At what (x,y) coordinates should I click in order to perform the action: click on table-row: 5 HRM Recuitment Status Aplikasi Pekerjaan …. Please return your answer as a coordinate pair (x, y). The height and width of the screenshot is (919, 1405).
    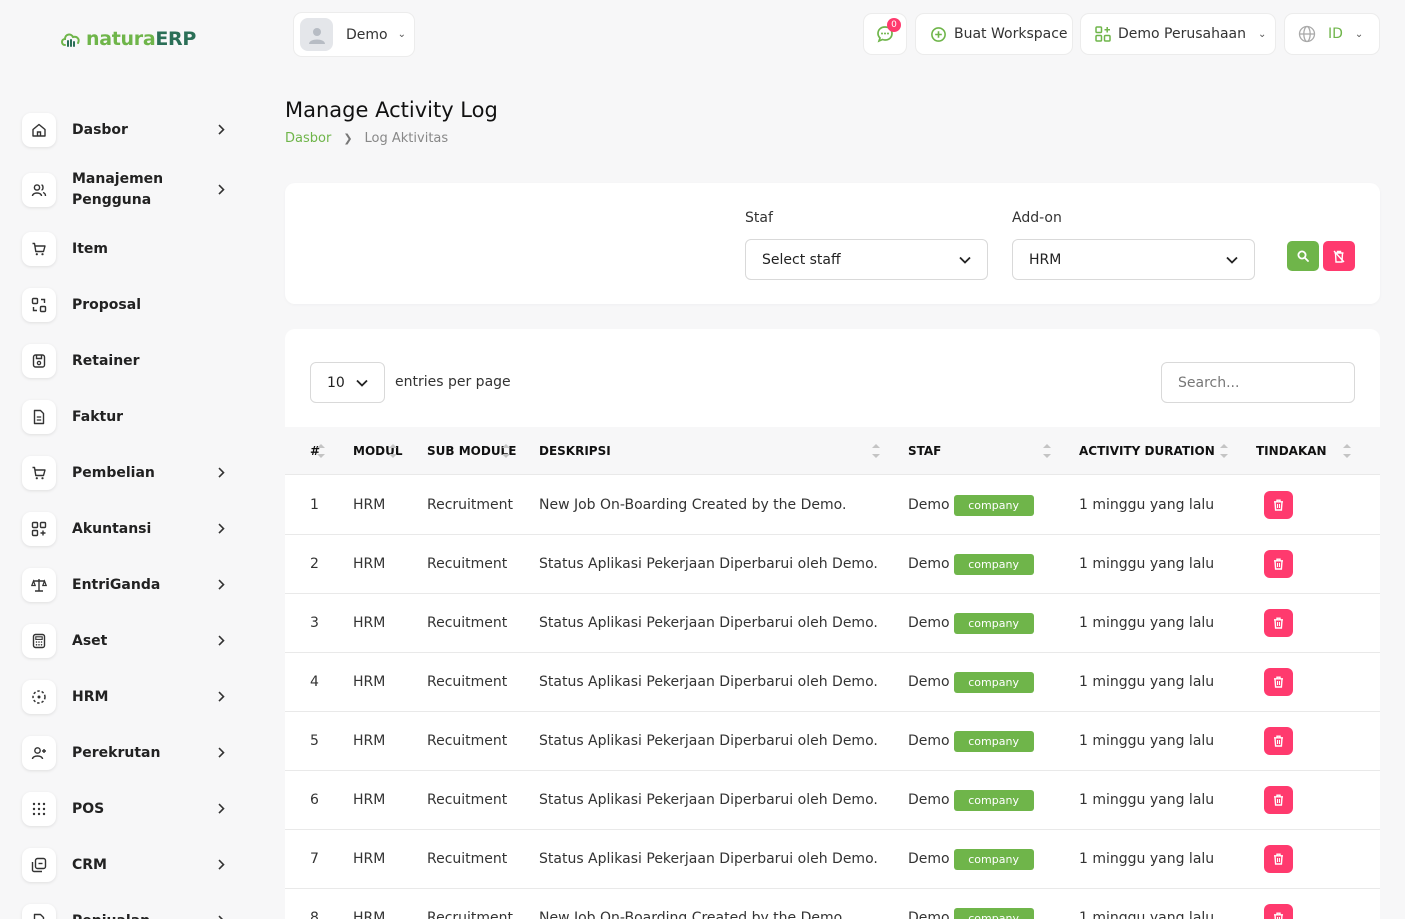
    Looking at the image, I should click on (832, 741).